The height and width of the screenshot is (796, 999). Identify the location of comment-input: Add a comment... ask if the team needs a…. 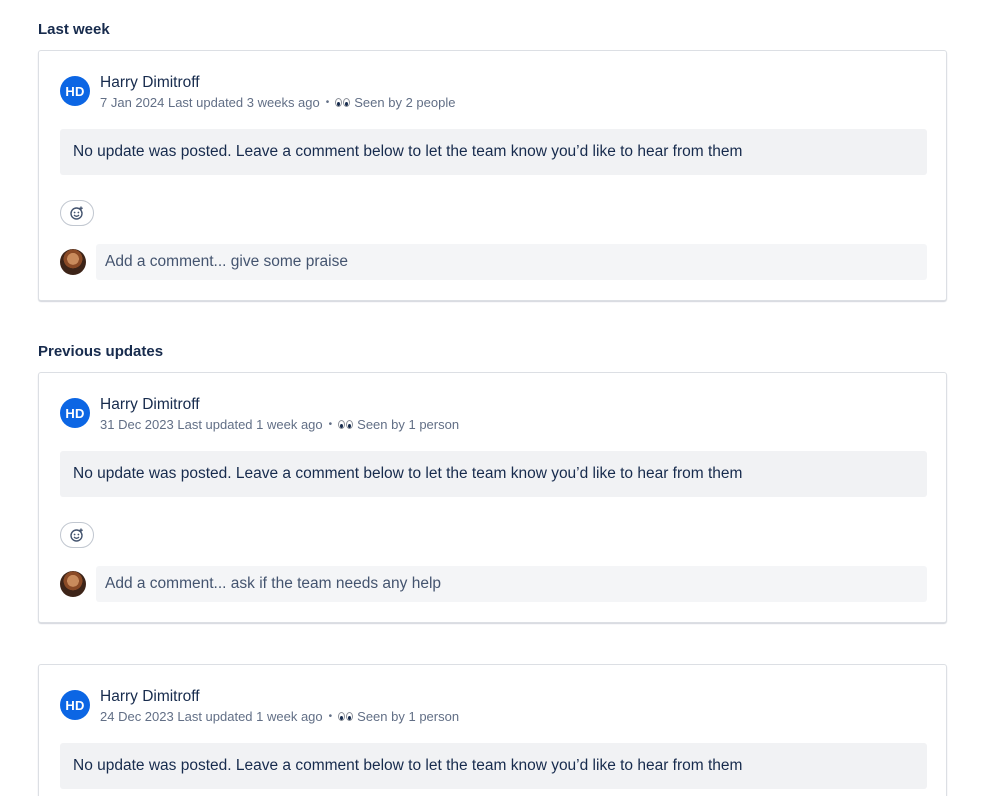
(511, 584).